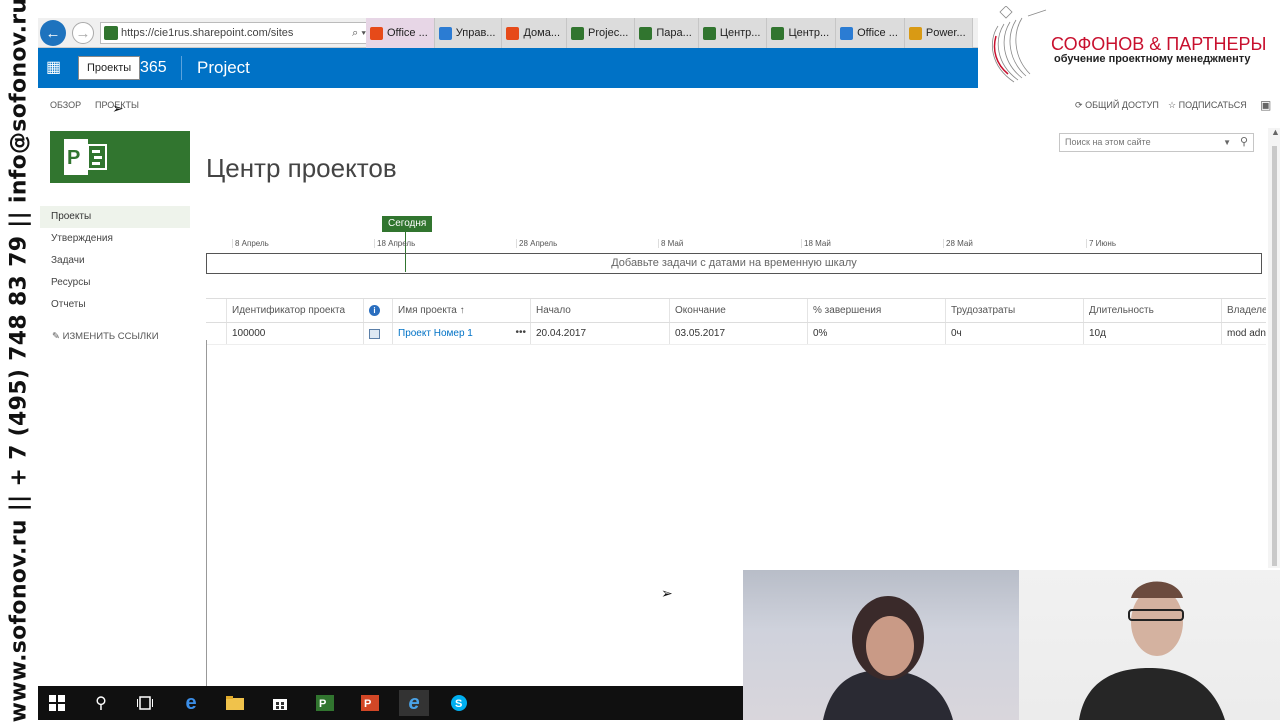 The height and width of the screenshot is (725, 1280). Describe the element at coordinates (120, 157) in the screenshot. I see `project-site-logo: P` at that location.